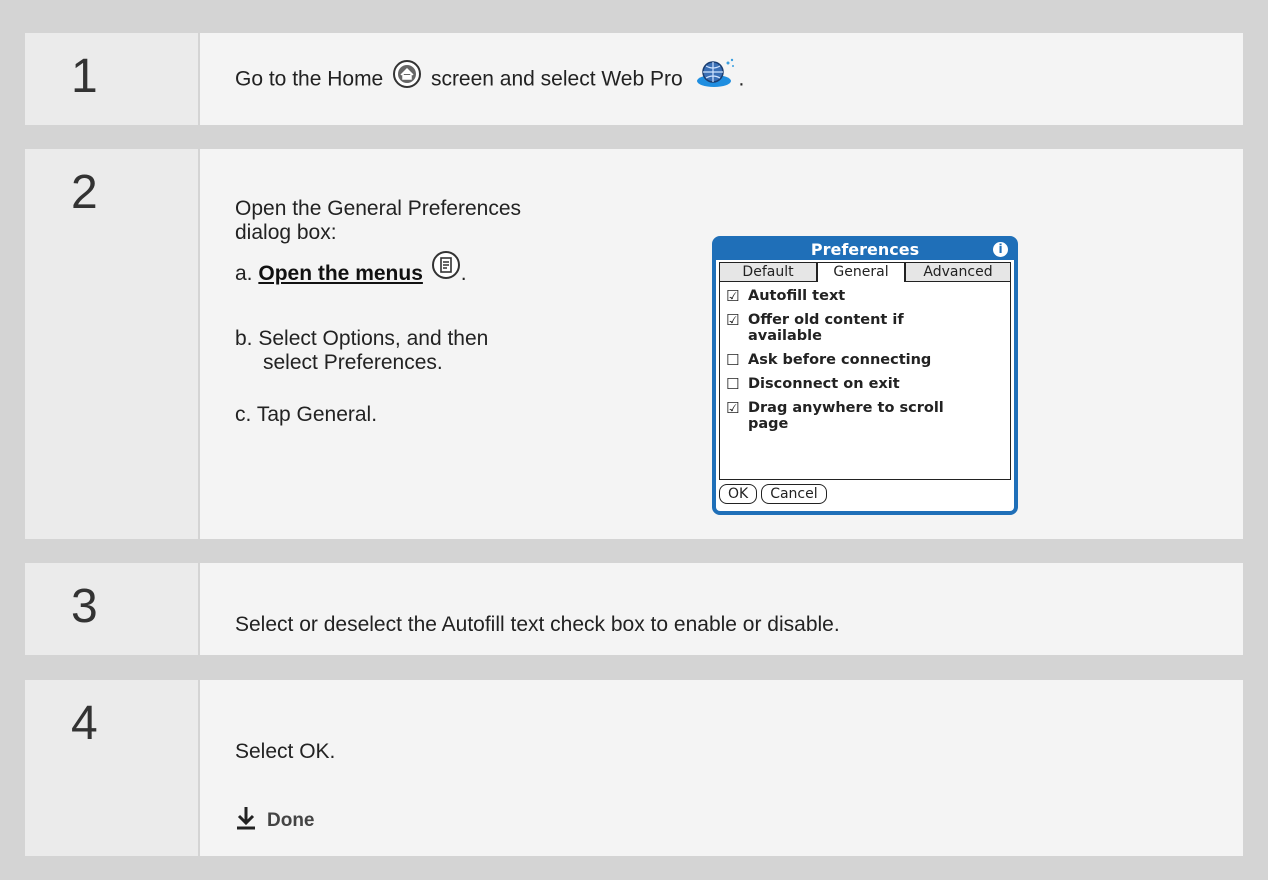 Image resolution: width=1268 pixels, height=880 pixels. What do you see at coordinates (840, 360) in the screenshot?
I see `option-label: Ask before connecting` at bounding box center [840, 360].